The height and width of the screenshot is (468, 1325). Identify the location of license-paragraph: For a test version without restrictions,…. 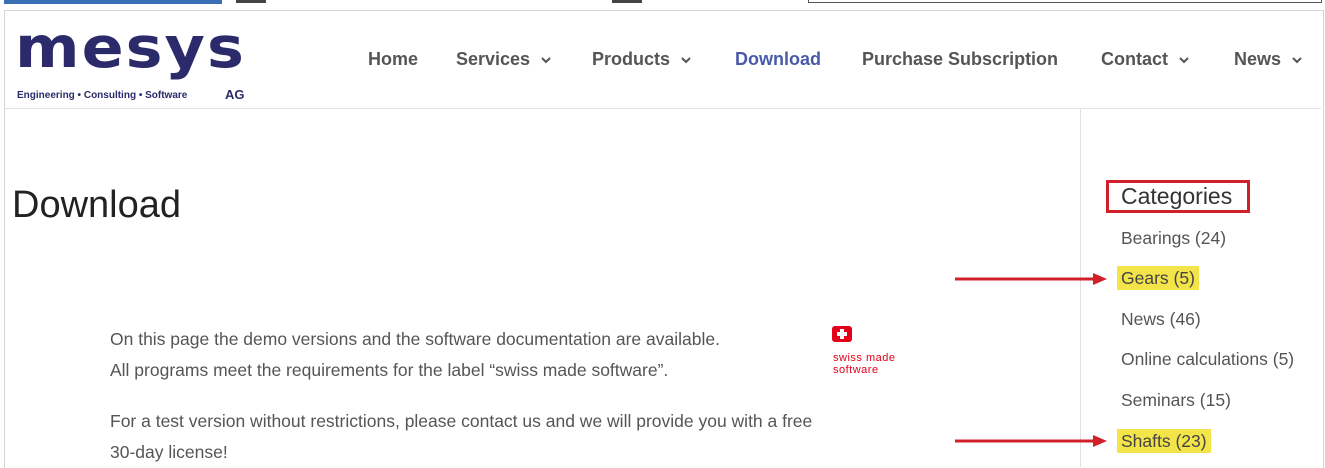
(461, 437).